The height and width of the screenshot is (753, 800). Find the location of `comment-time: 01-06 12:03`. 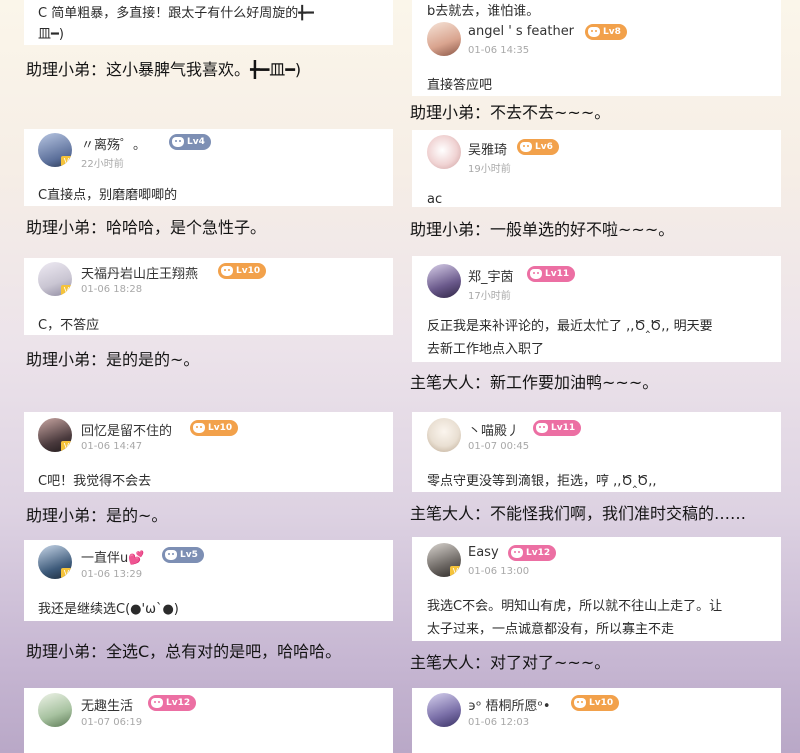

comment-time: 01-06 12:03 is located at coordinates (499, 722).